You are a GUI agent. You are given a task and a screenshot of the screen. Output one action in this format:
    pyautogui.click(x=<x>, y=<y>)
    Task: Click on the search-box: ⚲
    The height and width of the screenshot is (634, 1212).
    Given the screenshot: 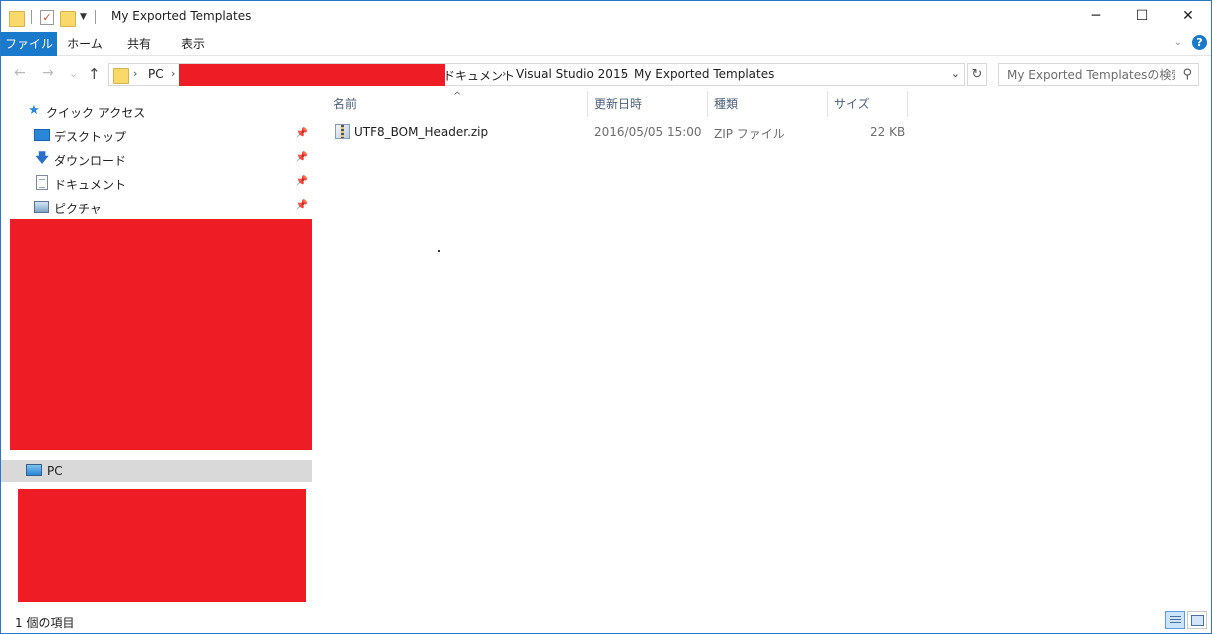 What is the action you would take?
    pyautogui.click(x=1098, y=74)
    